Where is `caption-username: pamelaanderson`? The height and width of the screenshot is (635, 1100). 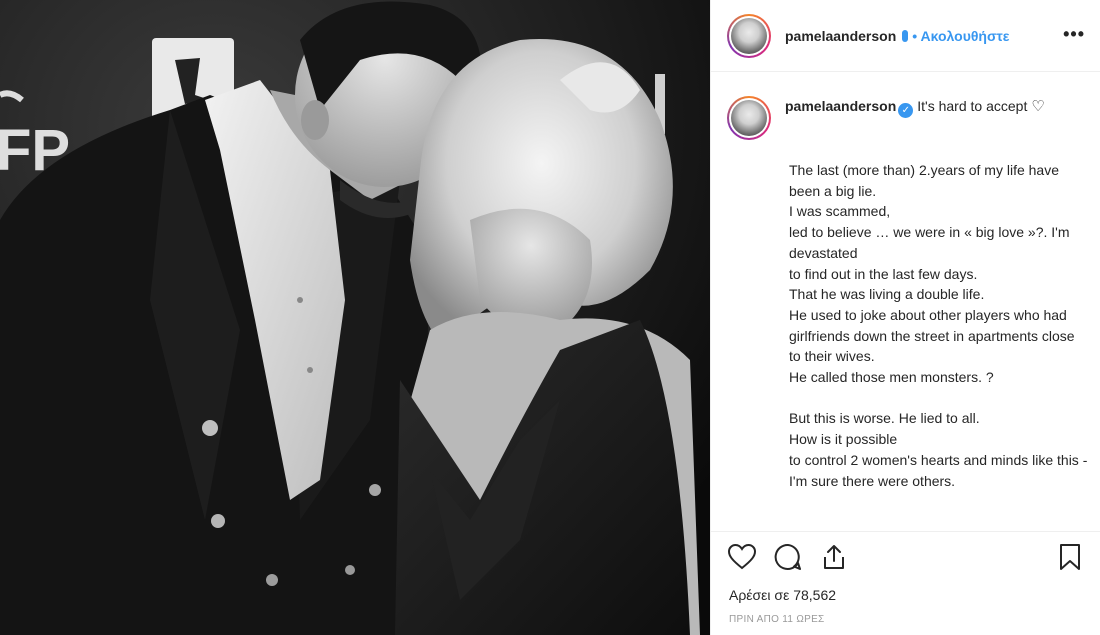 caption-username: pamelaanderson is located at coordinates (840, 106).